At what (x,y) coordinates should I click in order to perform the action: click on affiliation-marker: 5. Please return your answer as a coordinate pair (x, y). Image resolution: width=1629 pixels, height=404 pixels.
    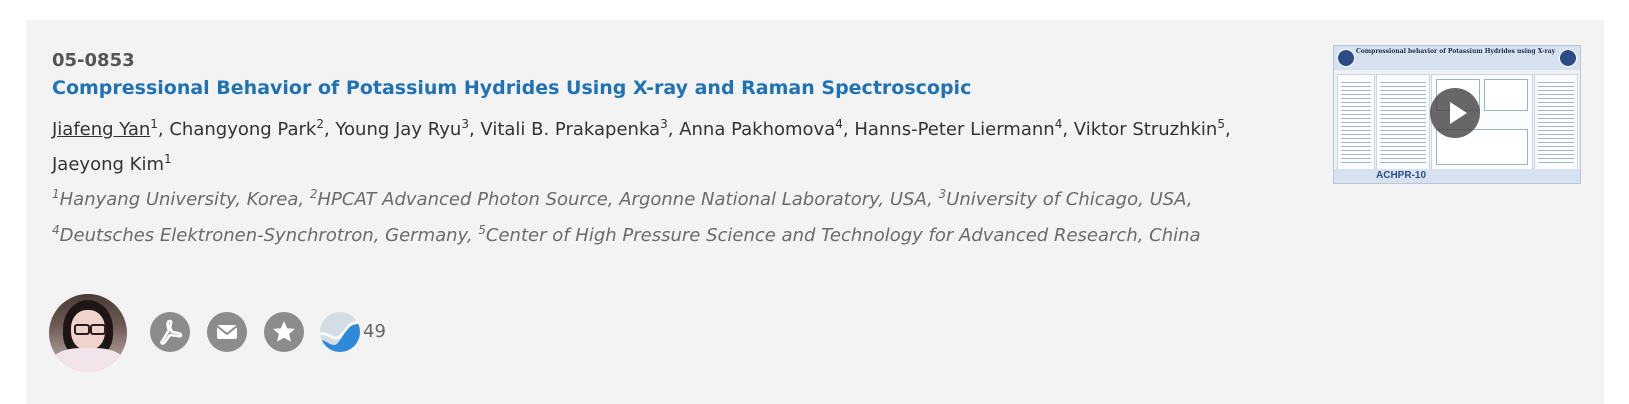
    Looking at the image, I should click on (482, 230).